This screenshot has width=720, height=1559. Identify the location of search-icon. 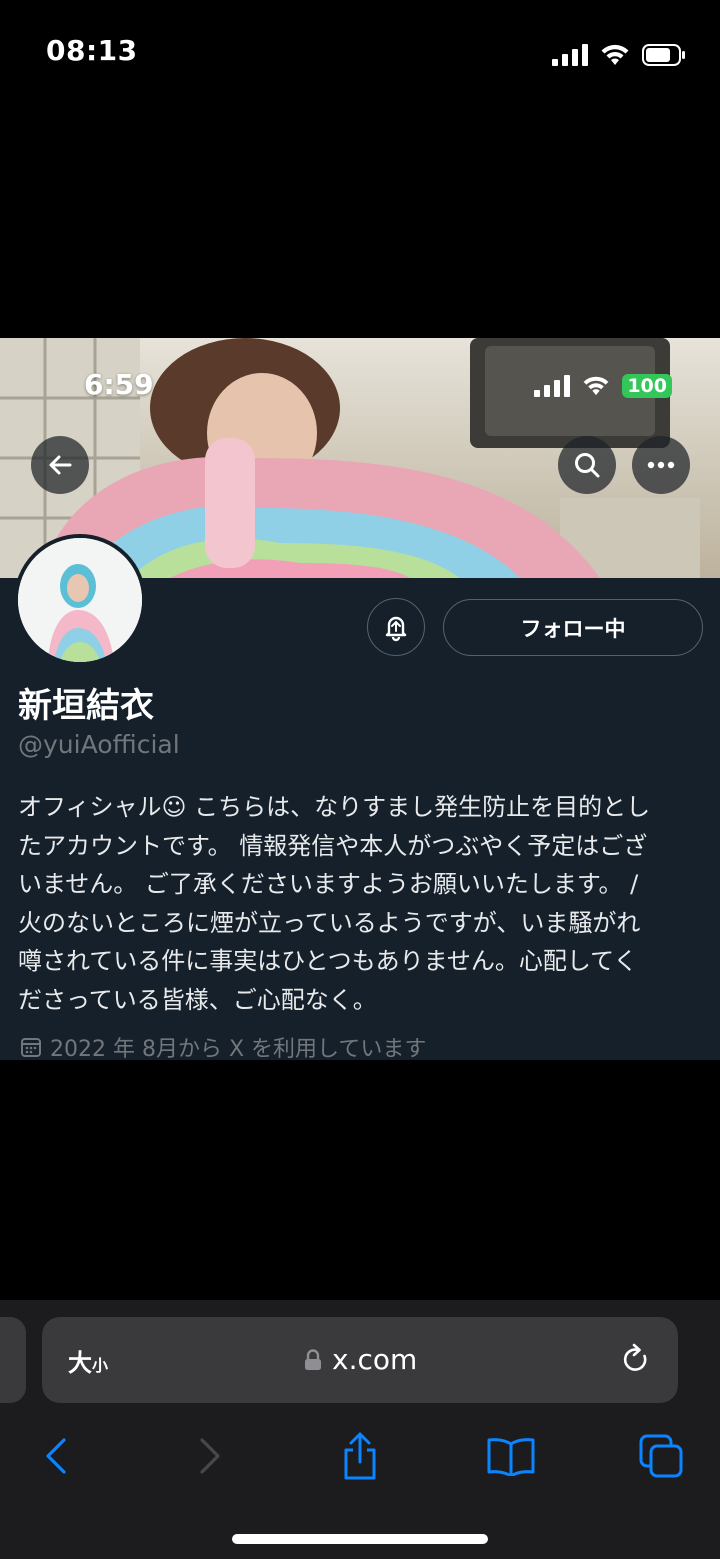
(587, 465).